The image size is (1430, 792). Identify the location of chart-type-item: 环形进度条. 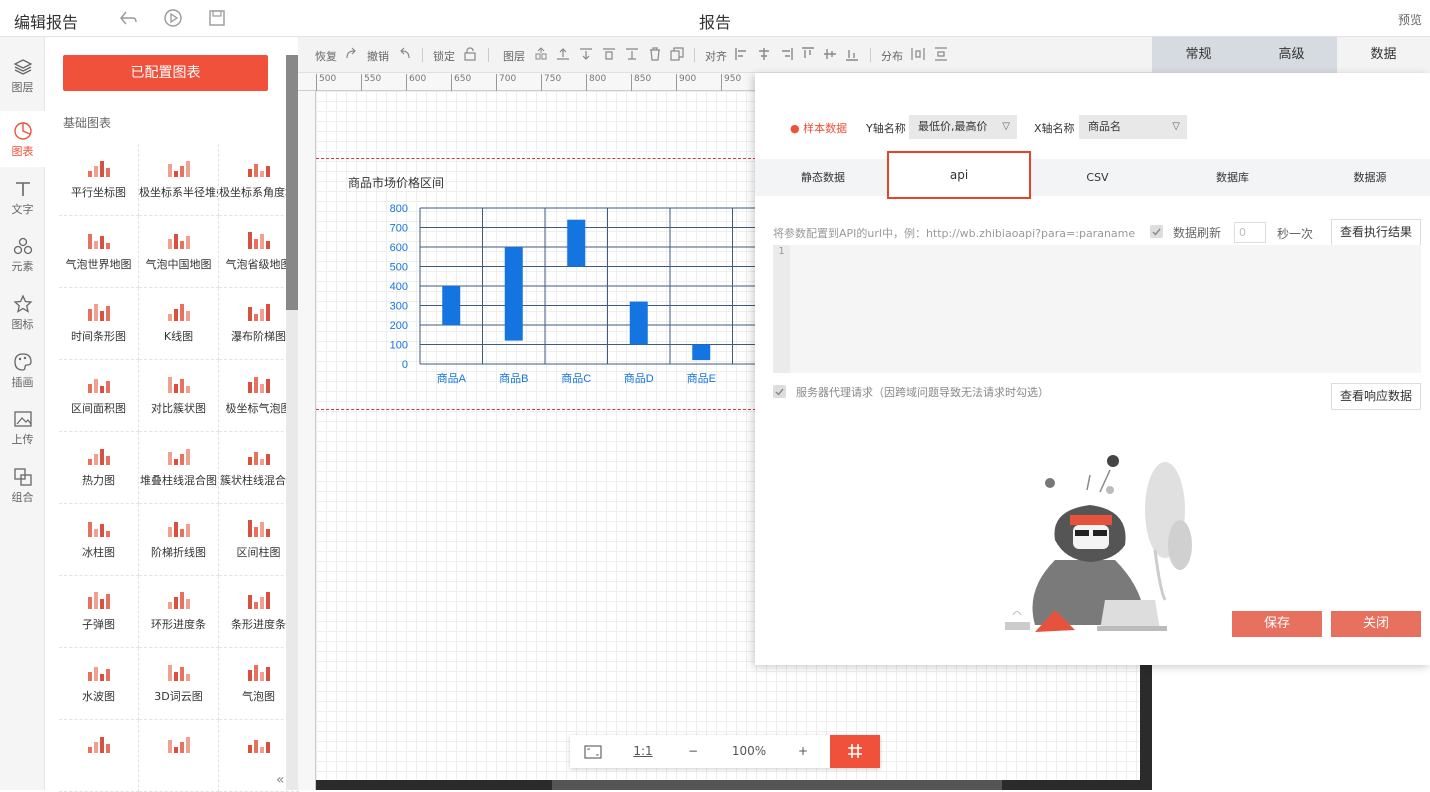
(179, 612).